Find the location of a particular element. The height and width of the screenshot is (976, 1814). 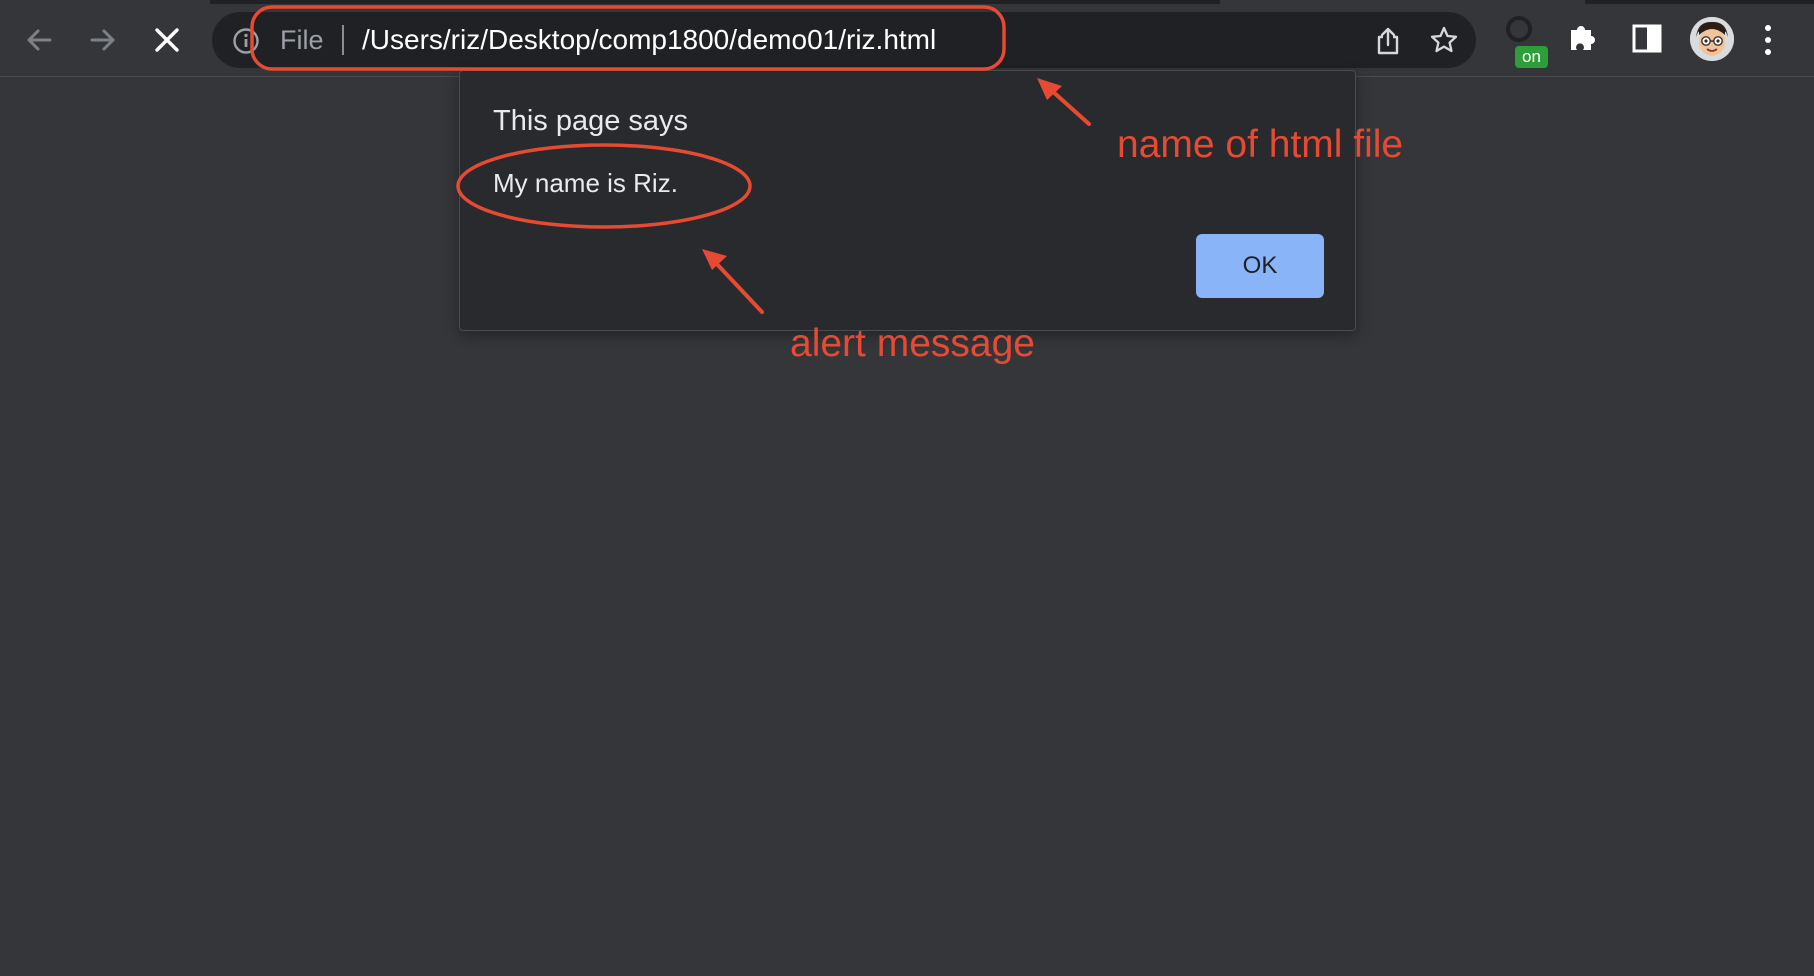

url-pointer-arrow is located at coordinates (1064, 102).